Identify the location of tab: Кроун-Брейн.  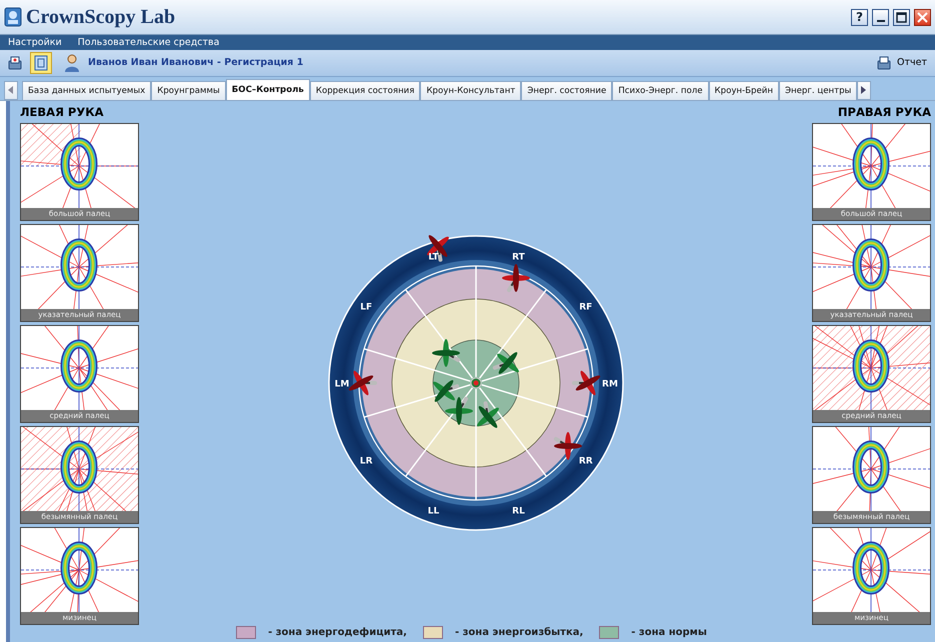
(743, 90).